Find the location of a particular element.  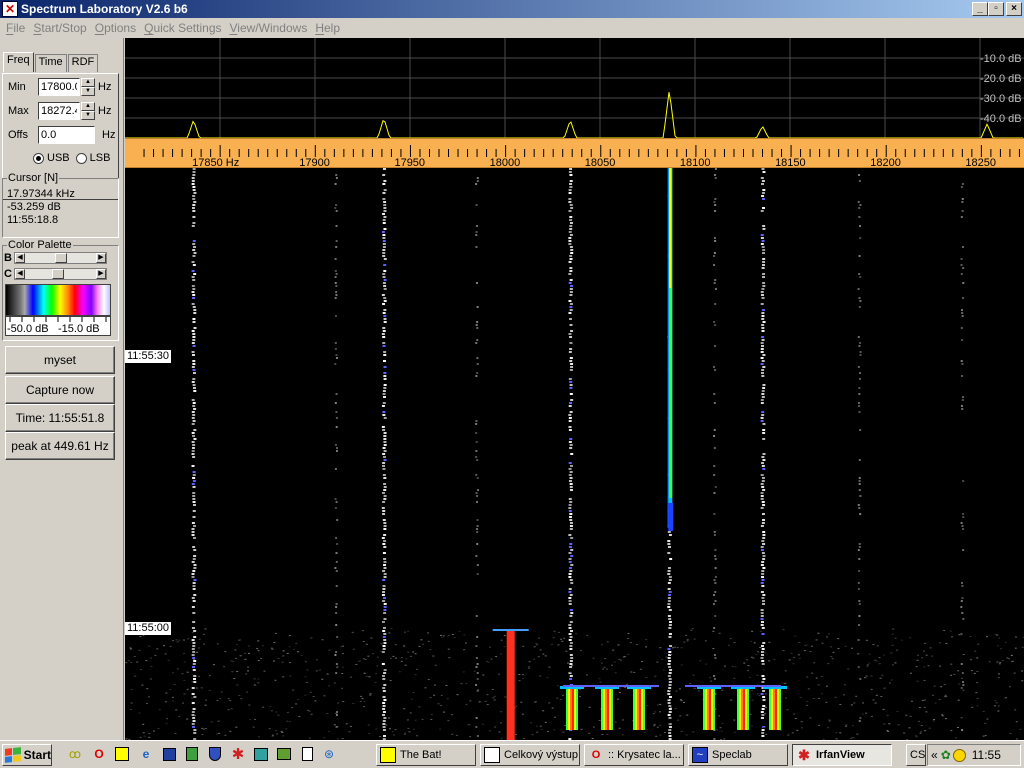

quicklaunch-speclab-icon is located at coordinates (122, 754).